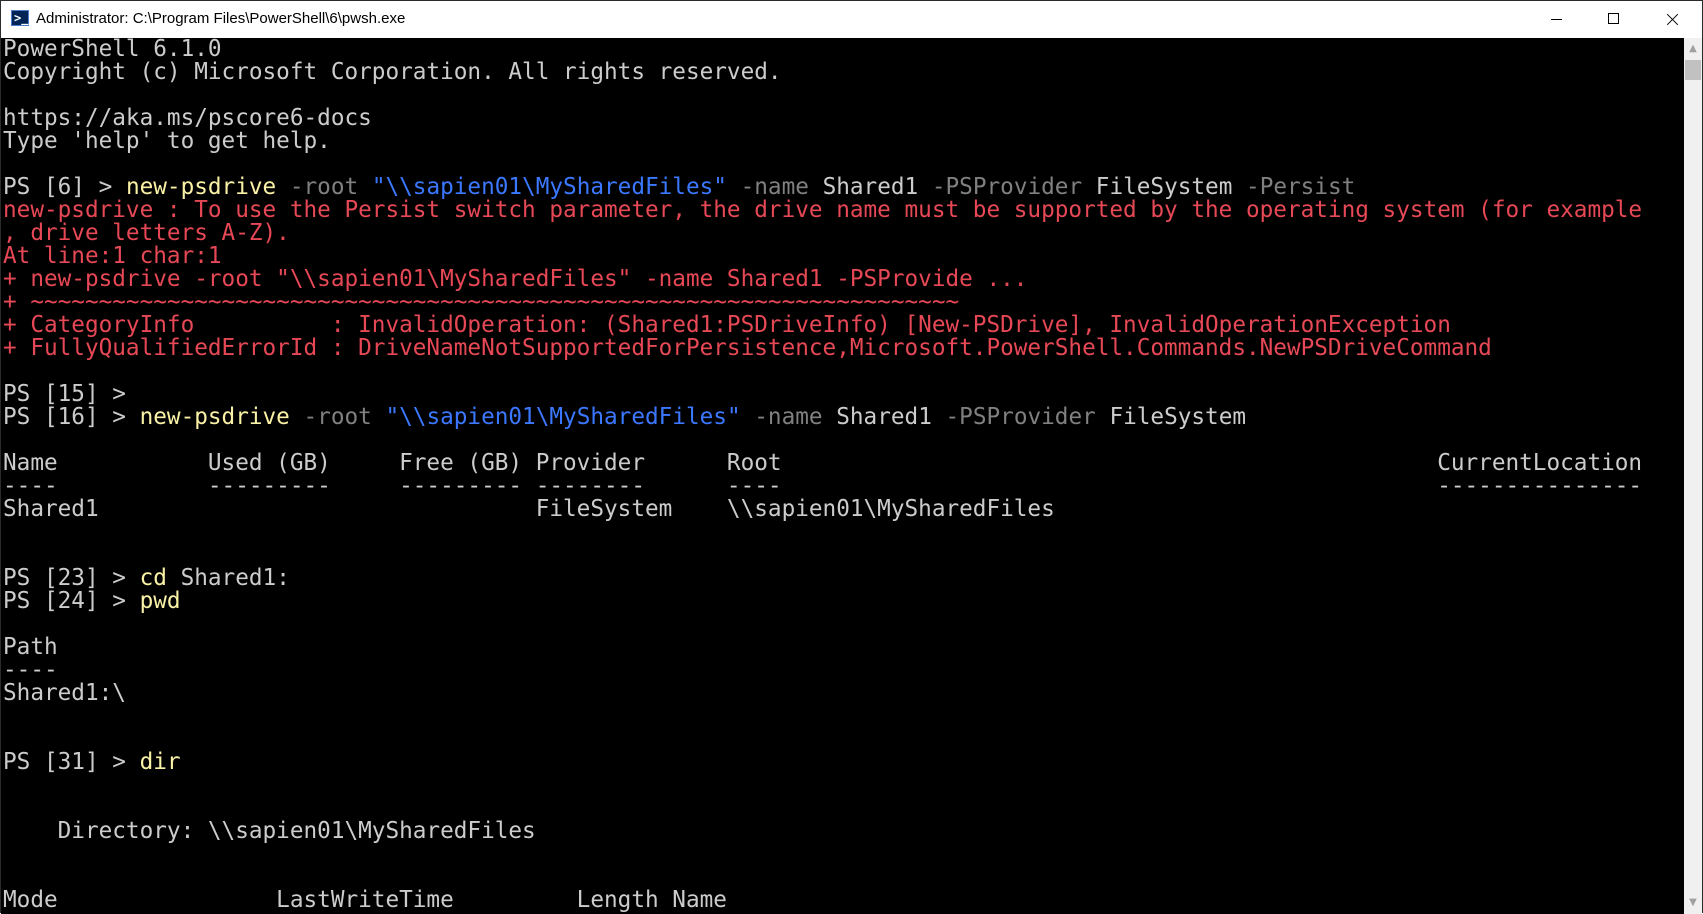 The width and height of the screenshot is (1703, 914). Describe the element at coordinates (1020, 417) in the screenshot. I see `console-text-segment: -PSProvider` at that location.